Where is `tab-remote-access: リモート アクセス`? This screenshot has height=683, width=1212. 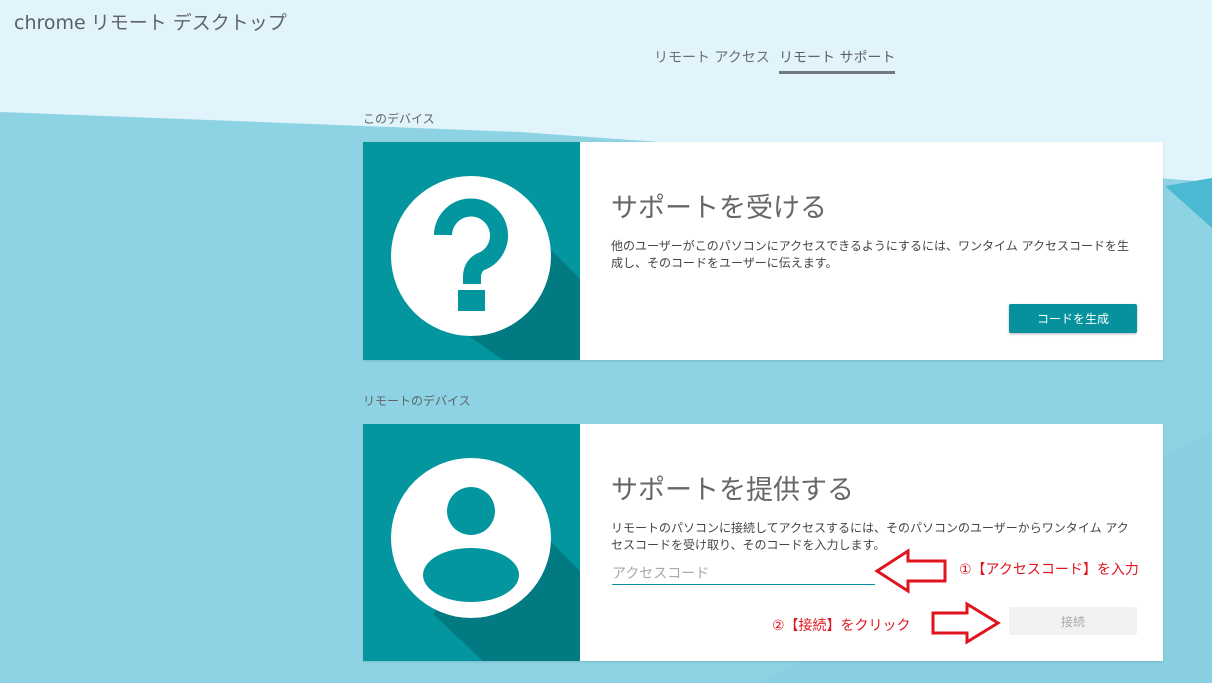 tab-remote-access: リモート アクセス is located at coordinates (712, 60).